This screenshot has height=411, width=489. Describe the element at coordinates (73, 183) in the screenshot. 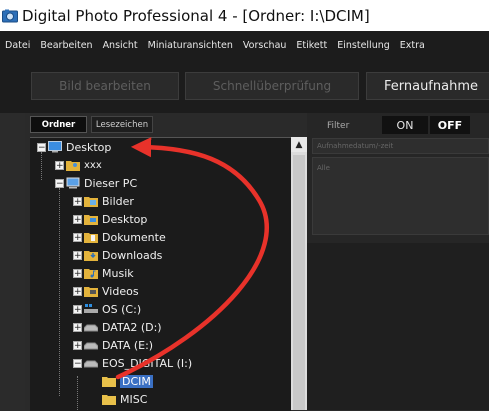

I see `computer-icon` at that location.